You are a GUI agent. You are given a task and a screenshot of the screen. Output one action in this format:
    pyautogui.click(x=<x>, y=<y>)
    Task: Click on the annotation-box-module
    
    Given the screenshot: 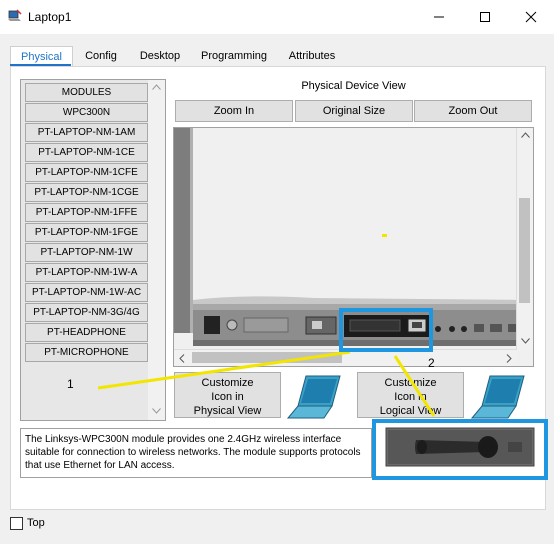 What is the action you would take?
    pyautogui.click(x=460, y=449)
    